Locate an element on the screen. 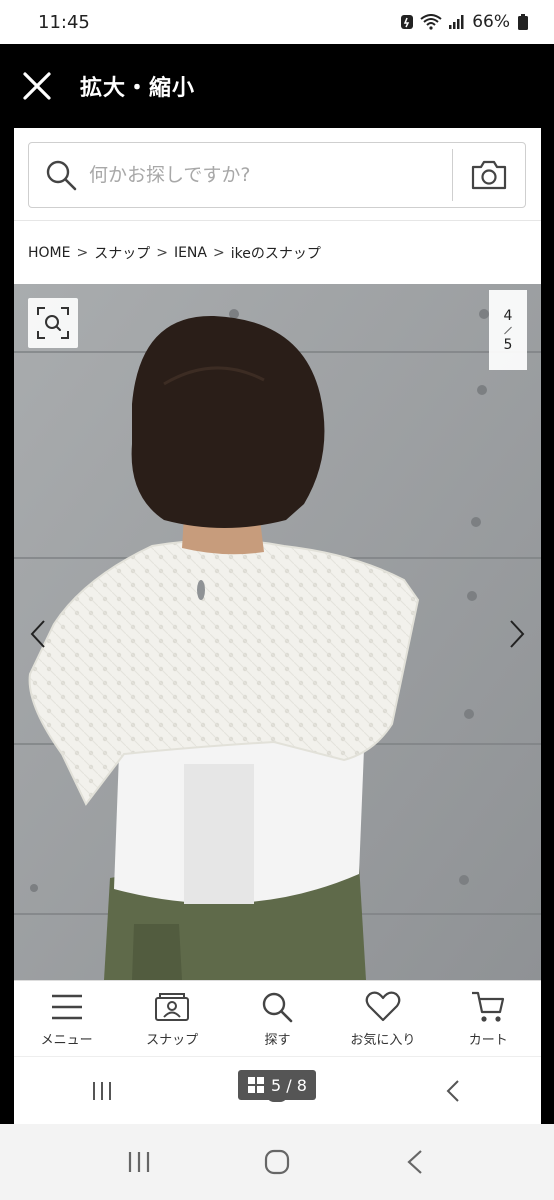  nav-snap: スナップ is located at coordinates (172, 1018).